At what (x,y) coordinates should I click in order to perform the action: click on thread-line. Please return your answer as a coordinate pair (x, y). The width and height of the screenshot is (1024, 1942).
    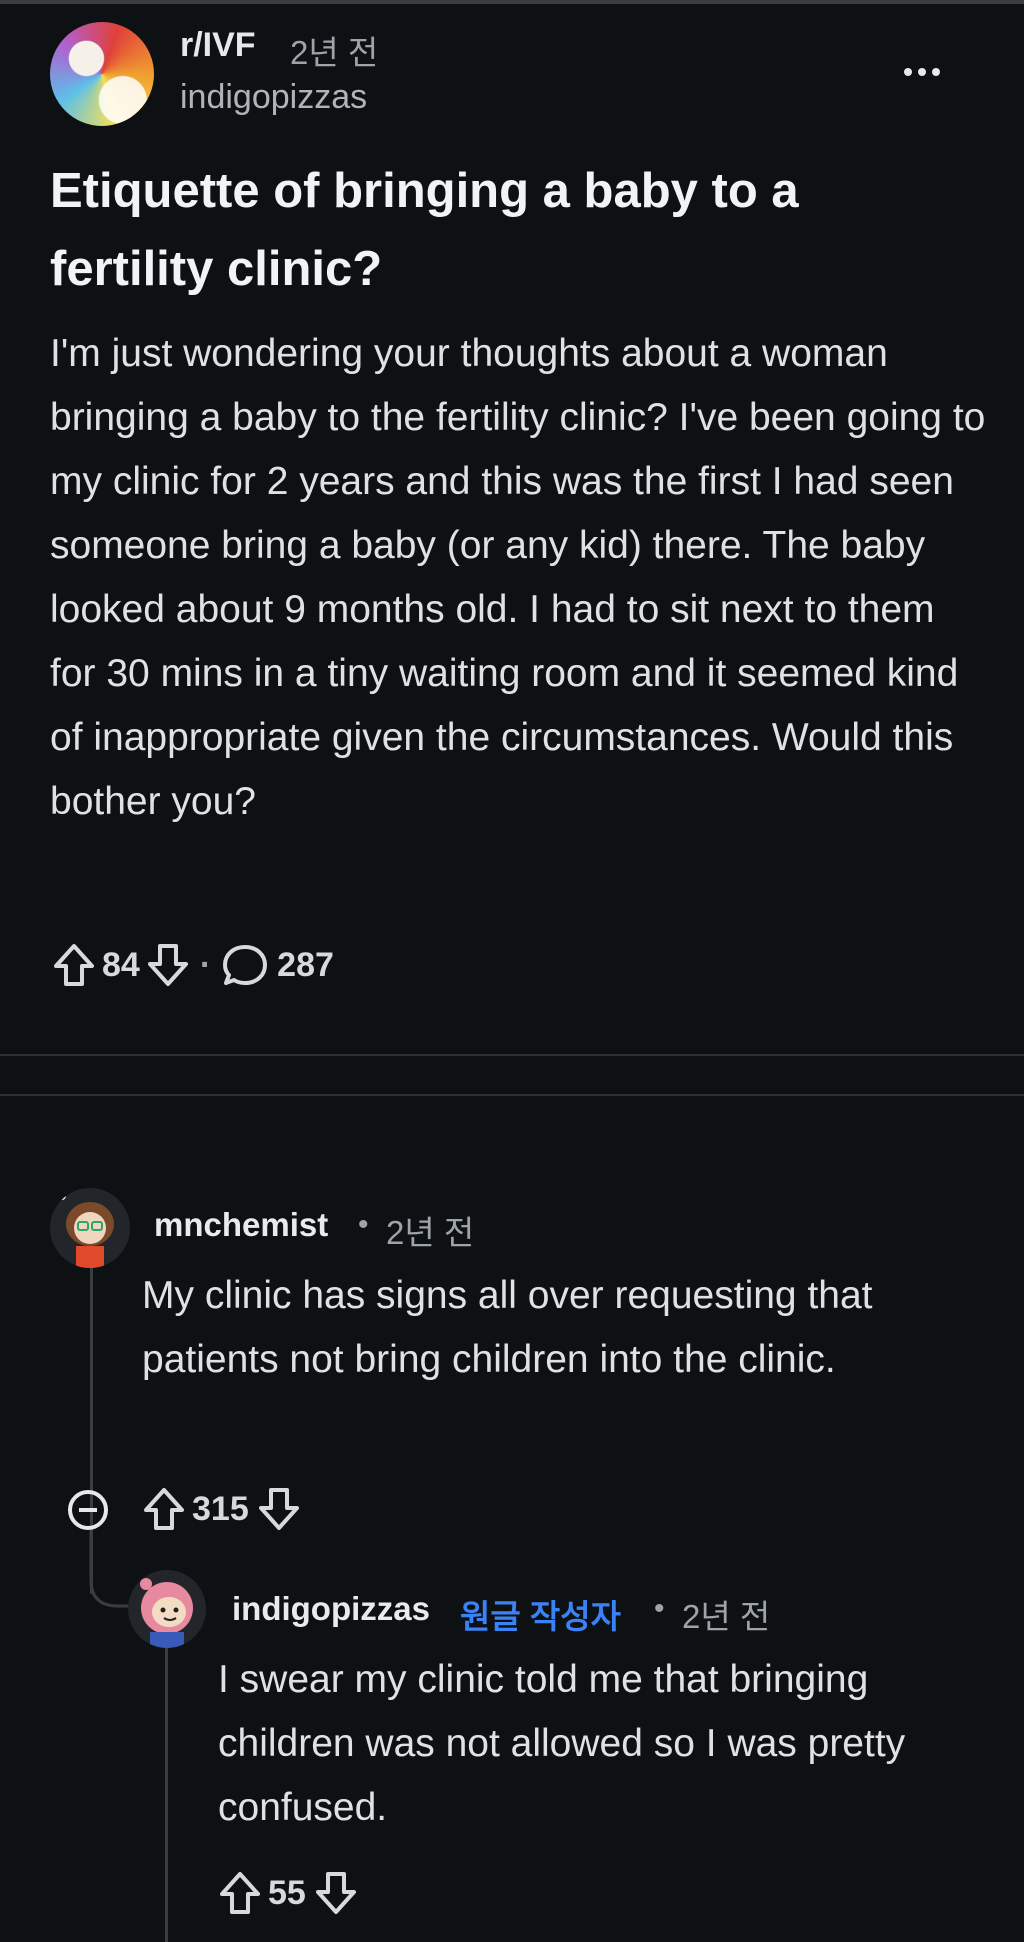
    Looking at the image, I should click on (166, 1791).